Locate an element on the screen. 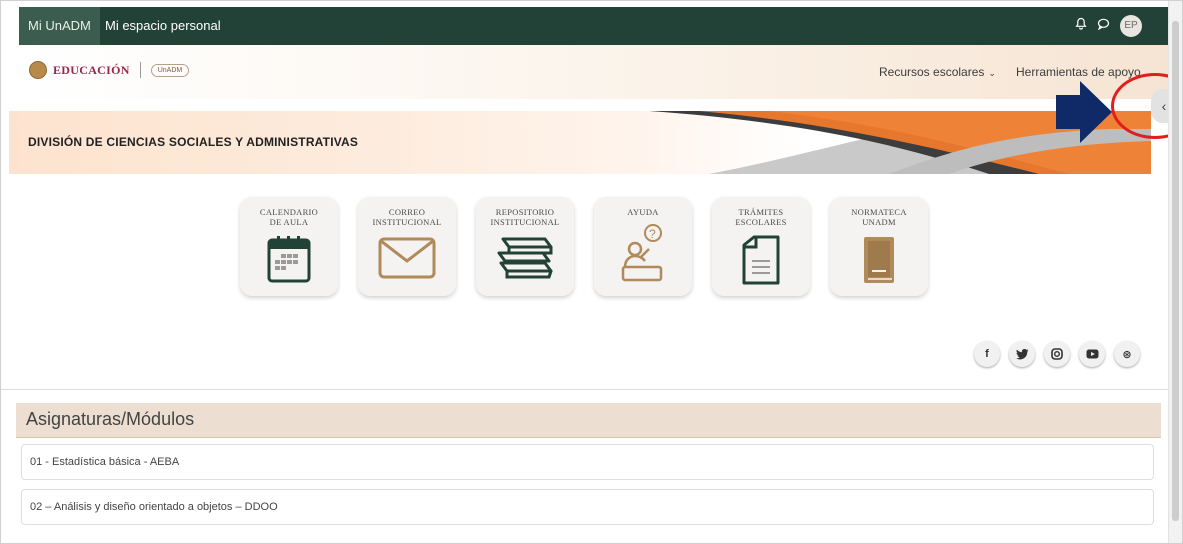 This screenshot has width=1183, height=544. top-icons: EP is located at coordinates (1108, 26).